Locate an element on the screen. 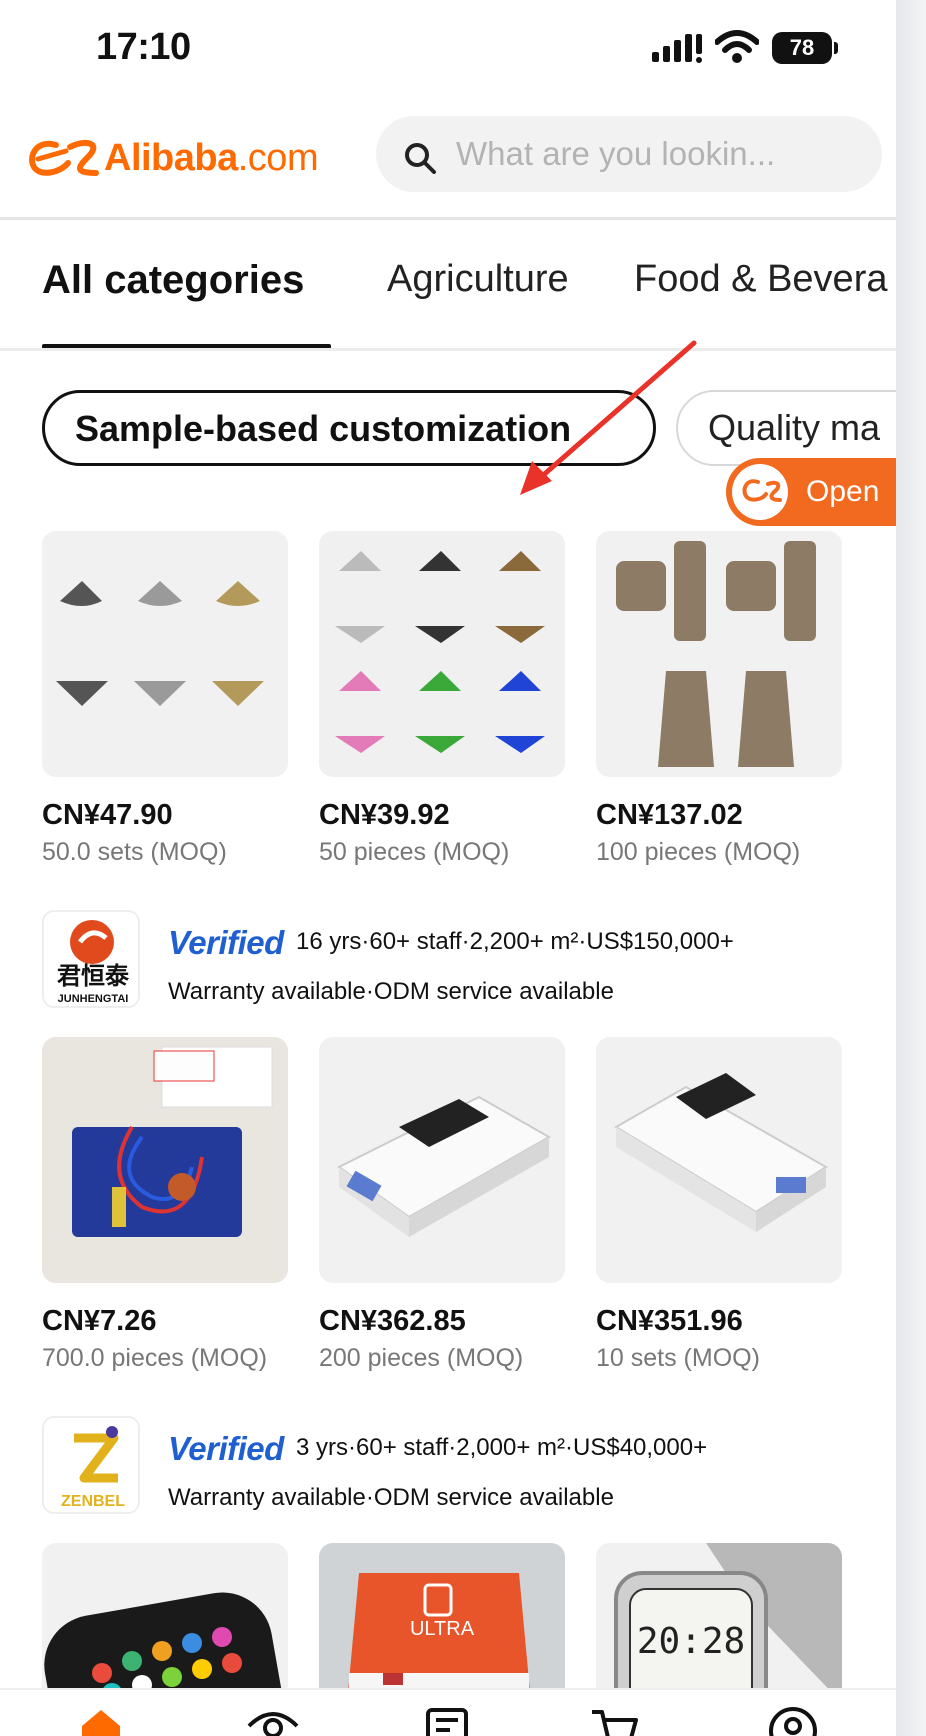 This screenshot has width=926, height=1736. product-moq: 50 pieces (MOQ) is located at coordinates (414, 852).